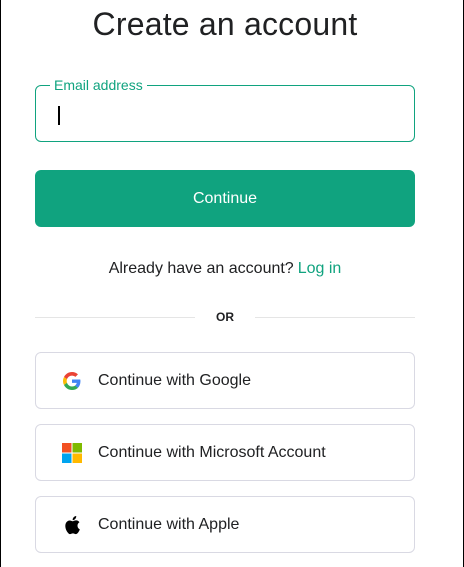 This screenshot has width=464, height=567. I want to click on continue-with-microsoft-button: Continue with Microsoft Account, so click(225, 452).